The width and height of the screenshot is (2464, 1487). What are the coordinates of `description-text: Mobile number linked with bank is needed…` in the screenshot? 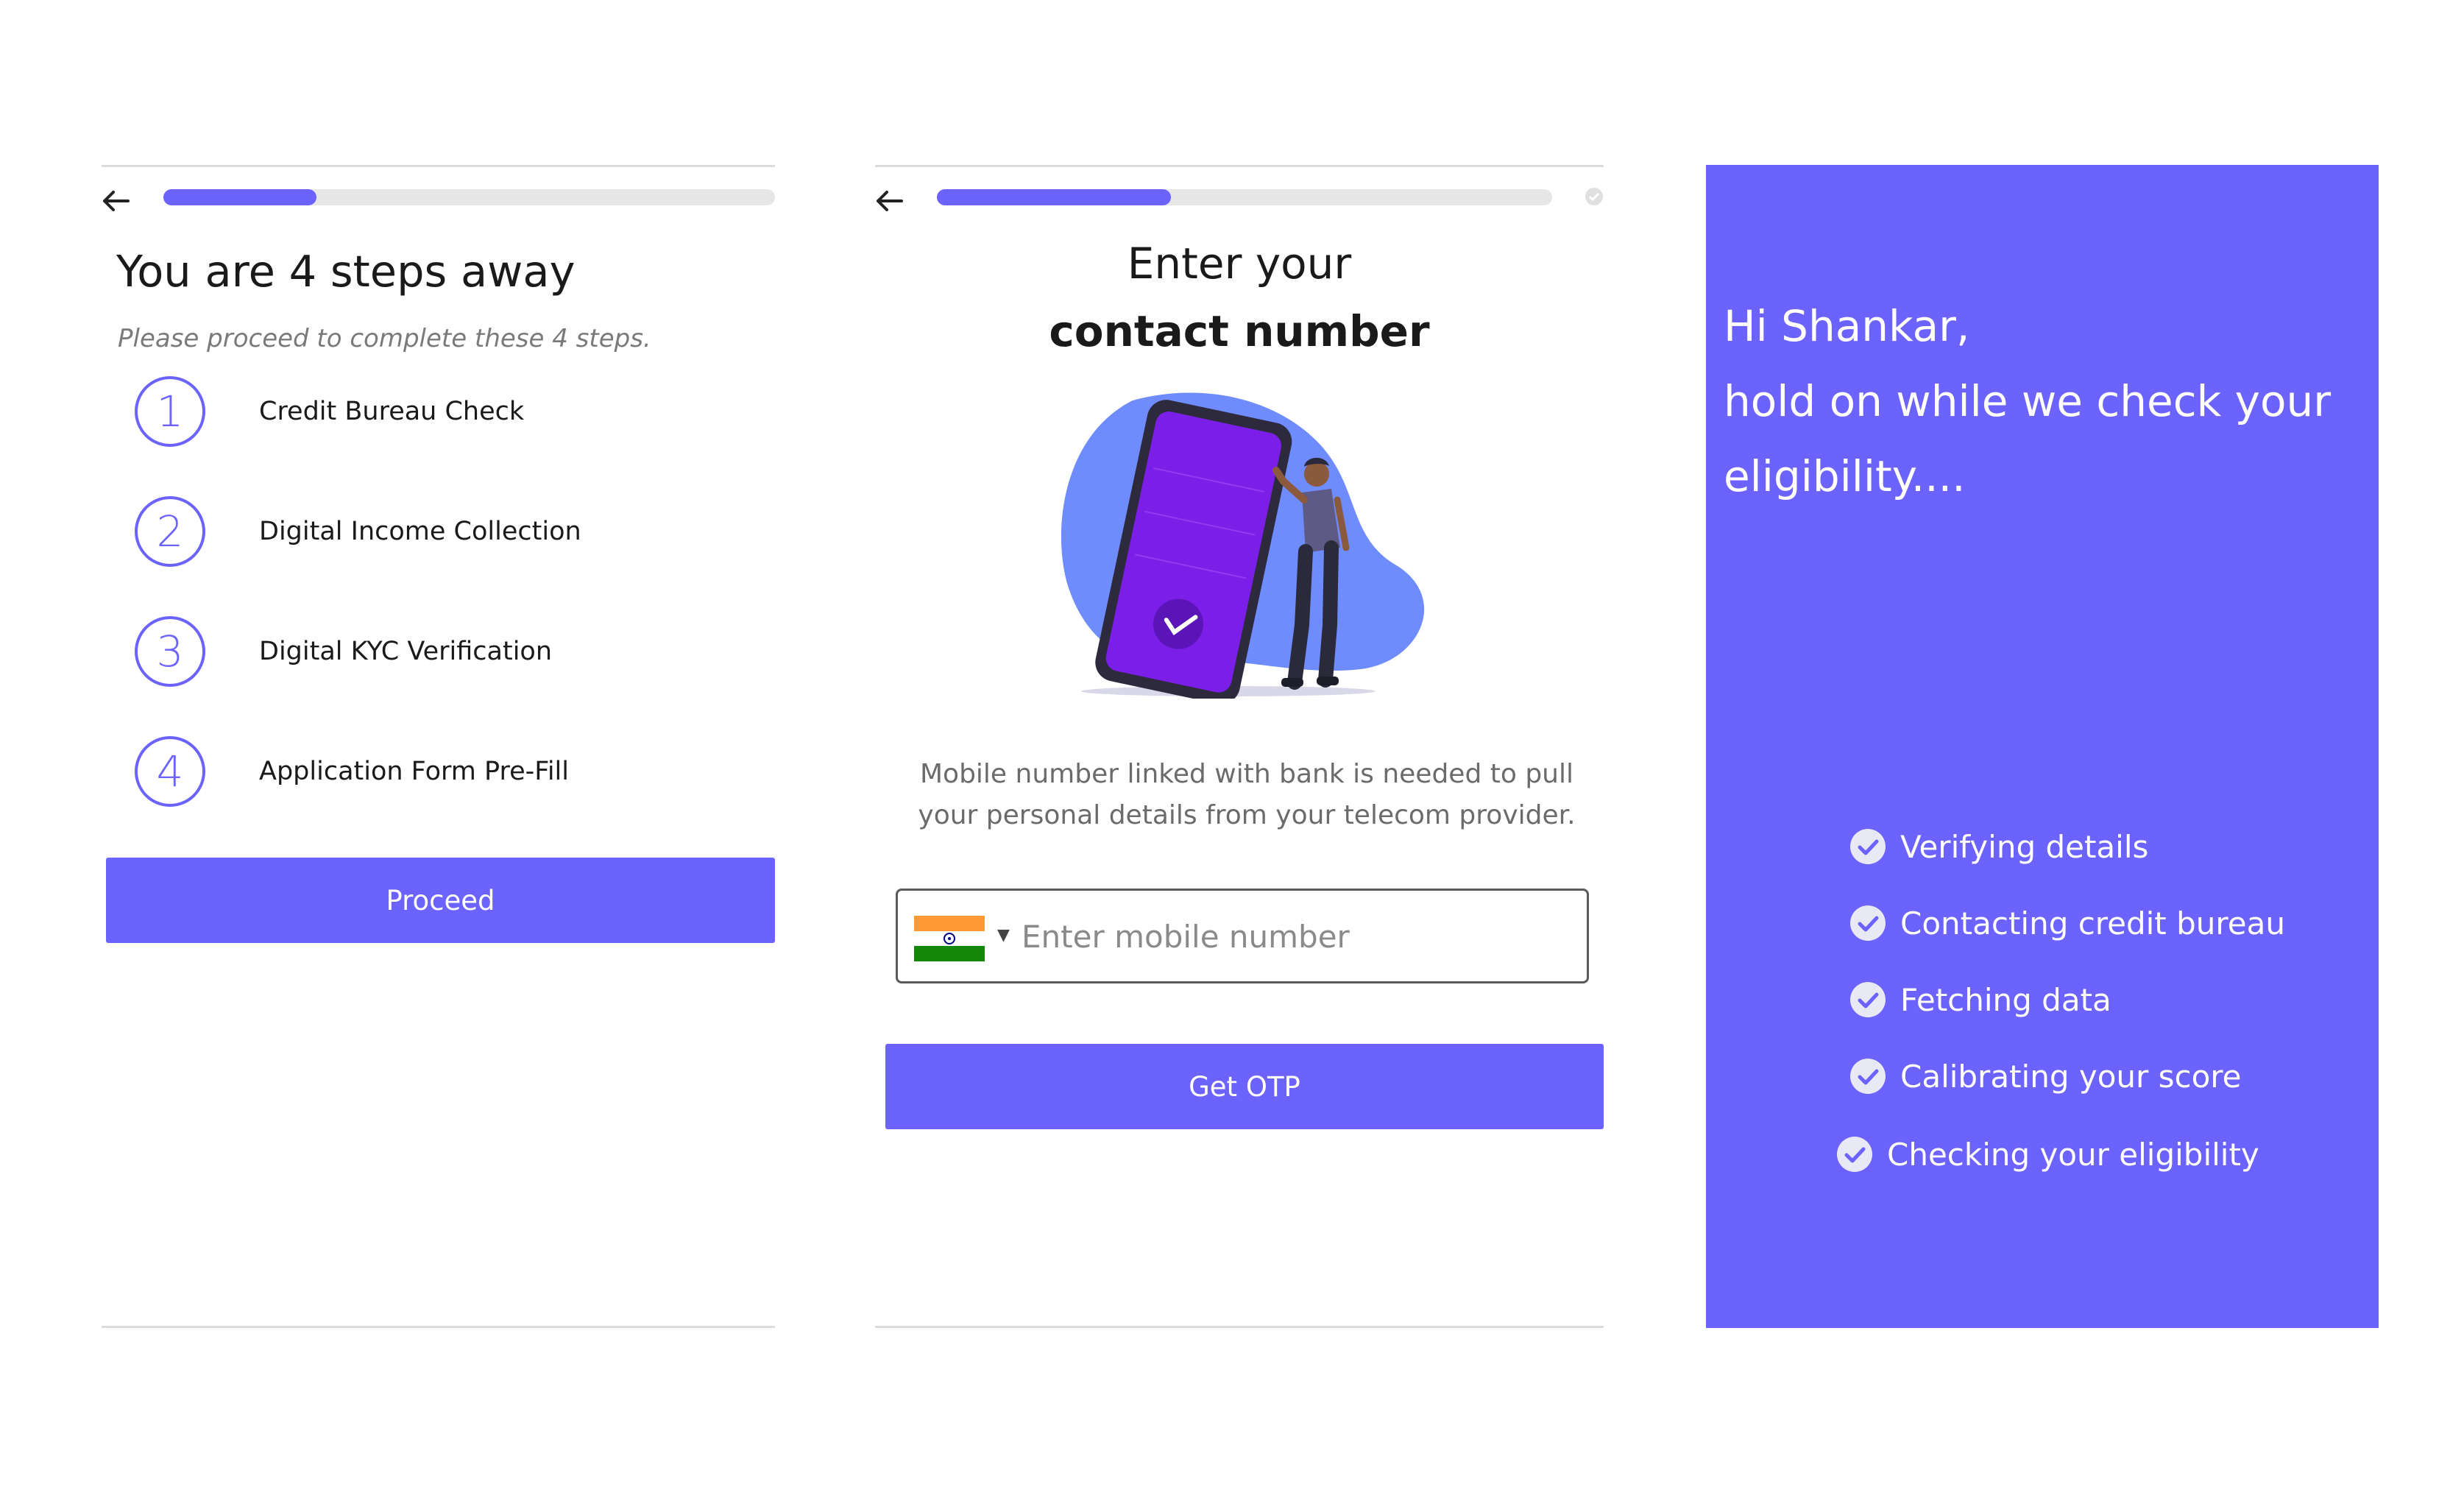 It's located at (1247, 794).